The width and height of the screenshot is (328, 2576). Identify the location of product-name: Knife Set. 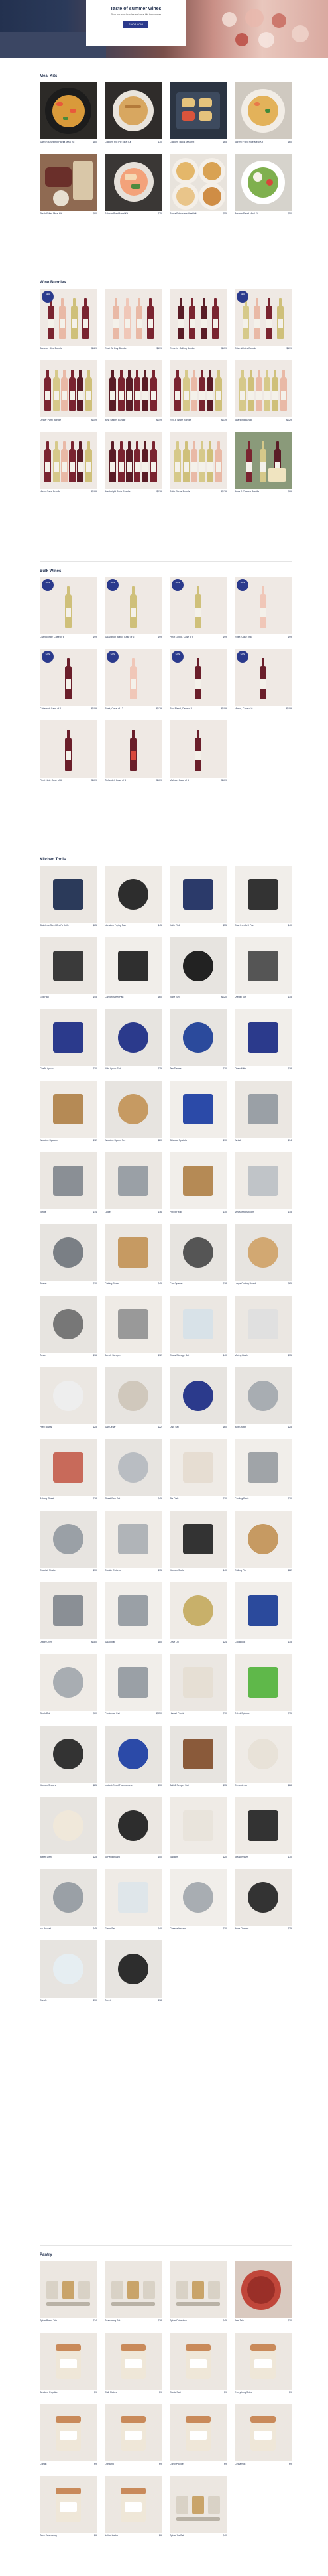
(191, 997).